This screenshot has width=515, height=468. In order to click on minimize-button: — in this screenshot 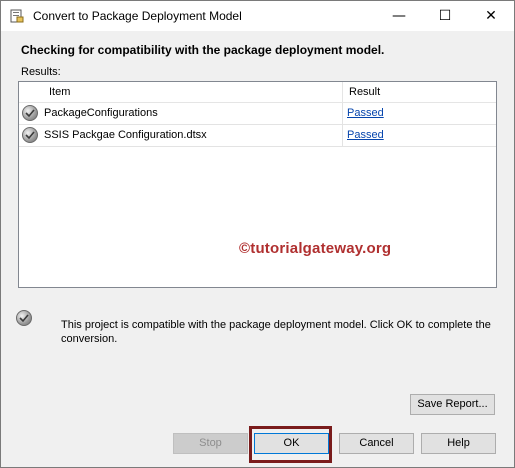, I will do `click(399, 16)`.